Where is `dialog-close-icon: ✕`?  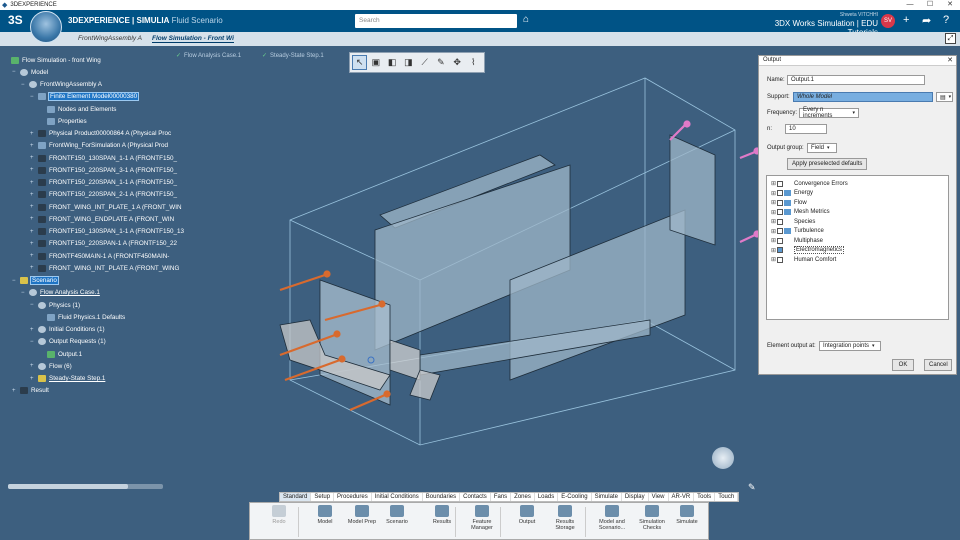 dialog-close-icon: ✕ is located at coordinates (950, 60).